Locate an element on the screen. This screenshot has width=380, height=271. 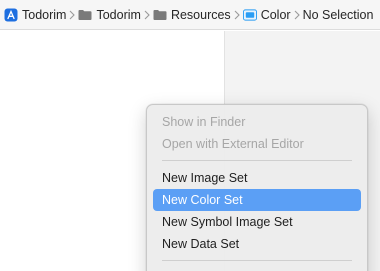
menu-item-open-with-external-editor: Open with External Editor is located at coordinates (257, 144).